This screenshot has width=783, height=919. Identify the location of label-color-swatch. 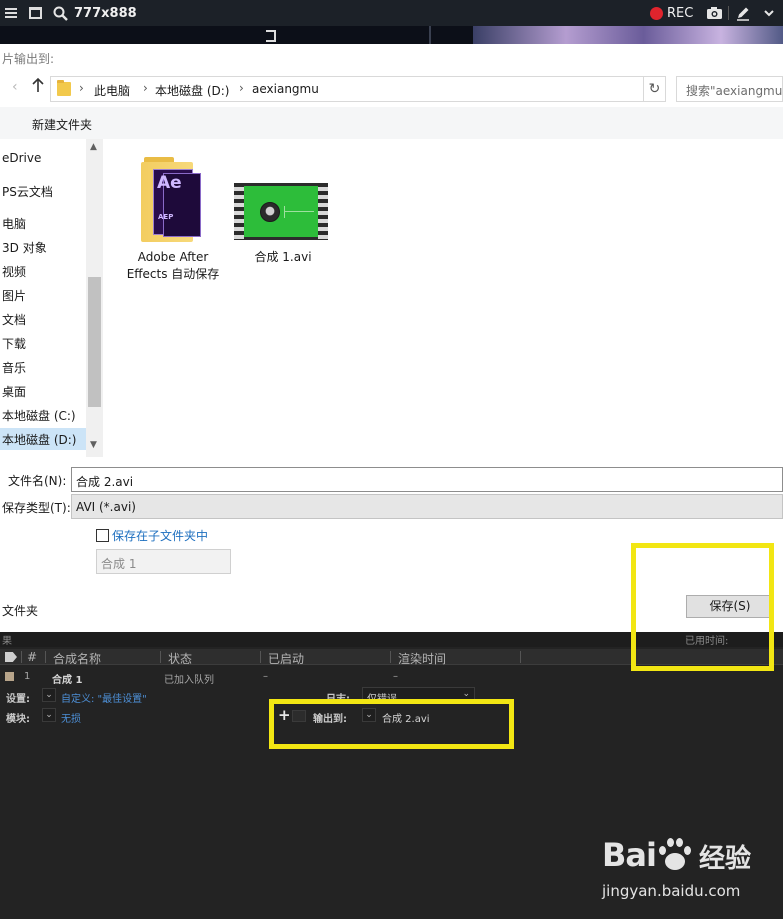
(9, 676).